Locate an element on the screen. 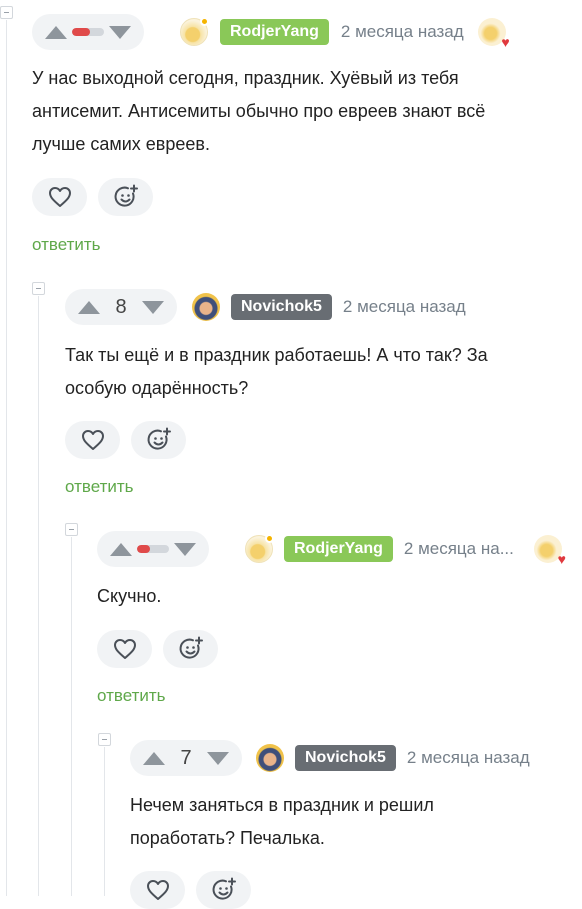 The width and height of the screenshot is (582, 909). comment-header: RodjerYang 2 месяца на... ♥ is located at coordinates (332, 549).